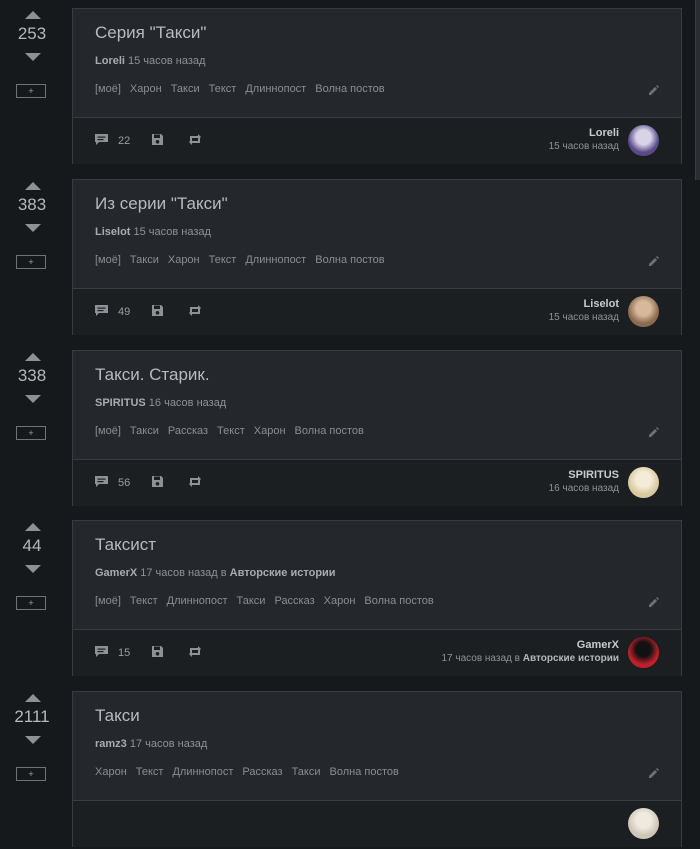 The image size is (700, 849). Describe the element at coordinates (584, 304) in the screenshot. I see `author-name: Liselot` at that location.